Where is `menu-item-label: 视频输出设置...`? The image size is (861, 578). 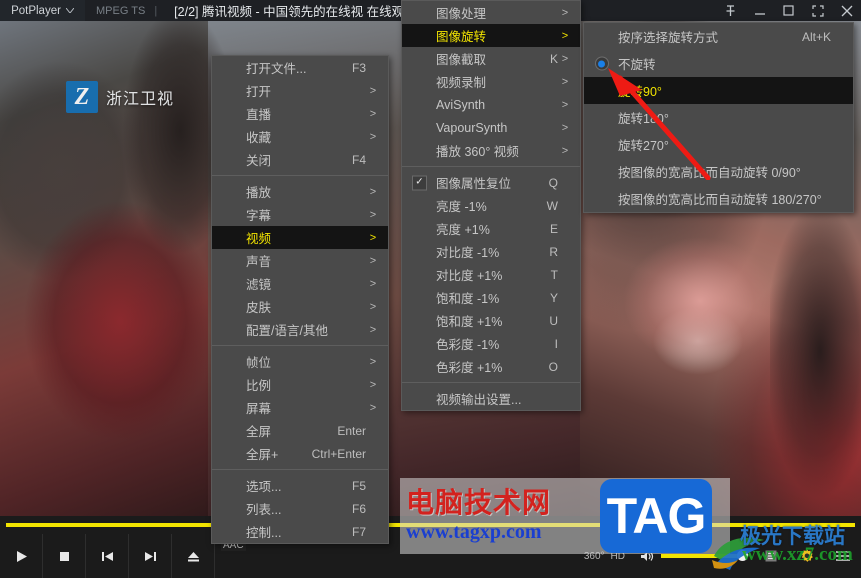 menu-item-label: 视频输出设置... is located at coordinates (479, 400).